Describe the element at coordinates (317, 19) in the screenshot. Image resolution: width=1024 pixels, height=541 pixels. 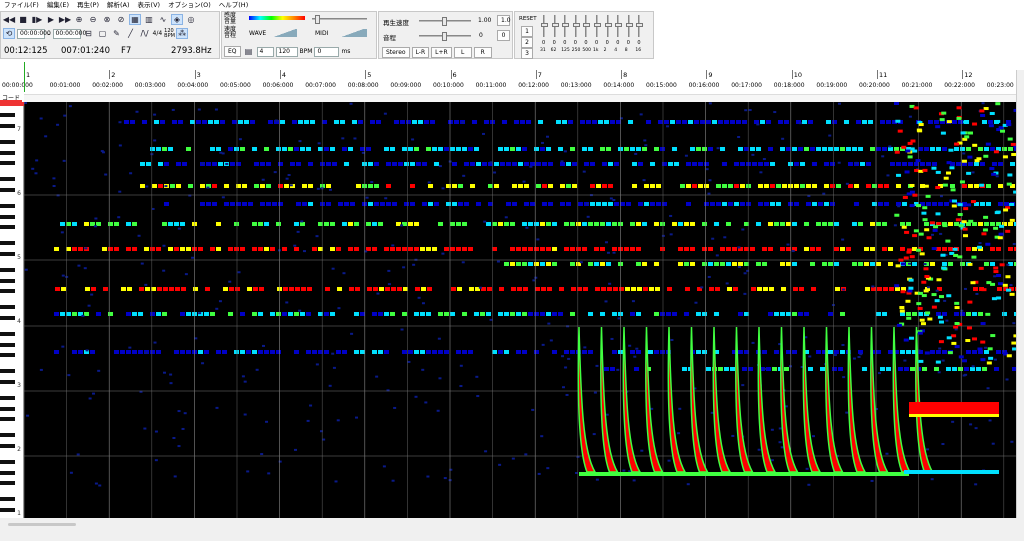
I see `volume-thumb` at that location.